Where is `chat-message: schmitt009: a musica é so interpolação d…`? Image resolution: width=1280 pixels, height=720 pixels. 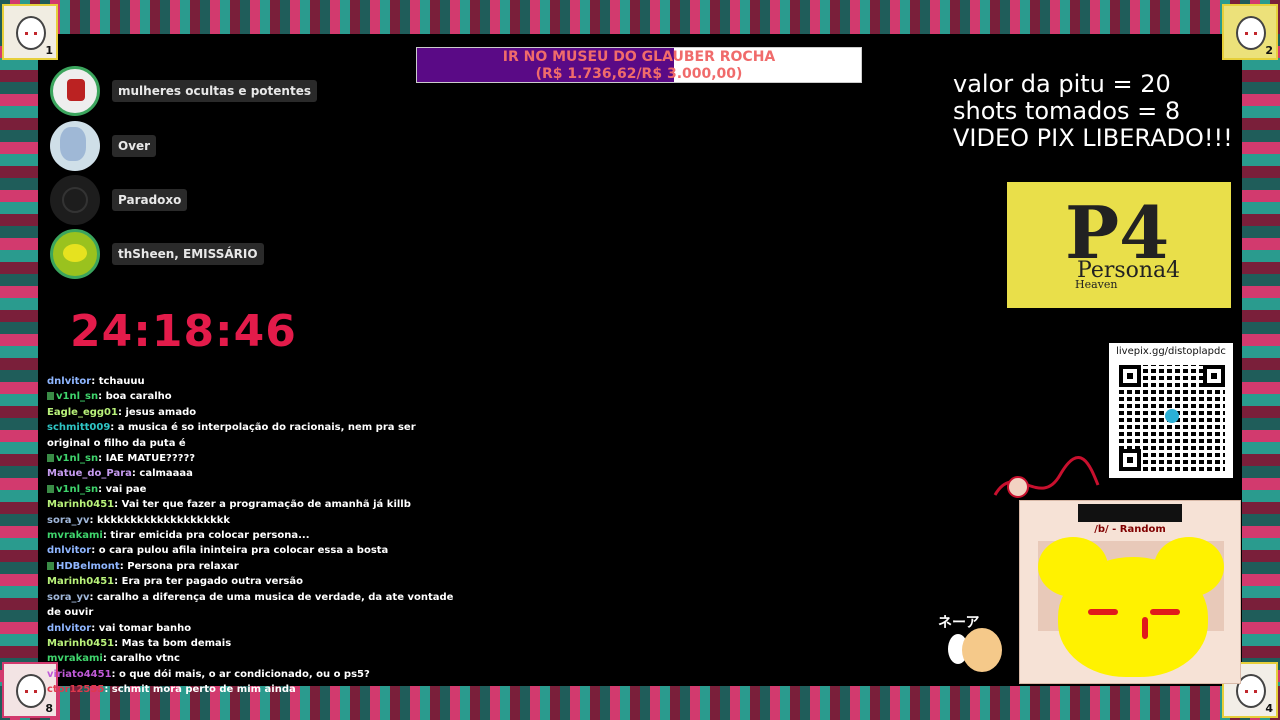 chat-message: schmitt009: a musica é so interpolação d… is located at coordinates (252, 435).